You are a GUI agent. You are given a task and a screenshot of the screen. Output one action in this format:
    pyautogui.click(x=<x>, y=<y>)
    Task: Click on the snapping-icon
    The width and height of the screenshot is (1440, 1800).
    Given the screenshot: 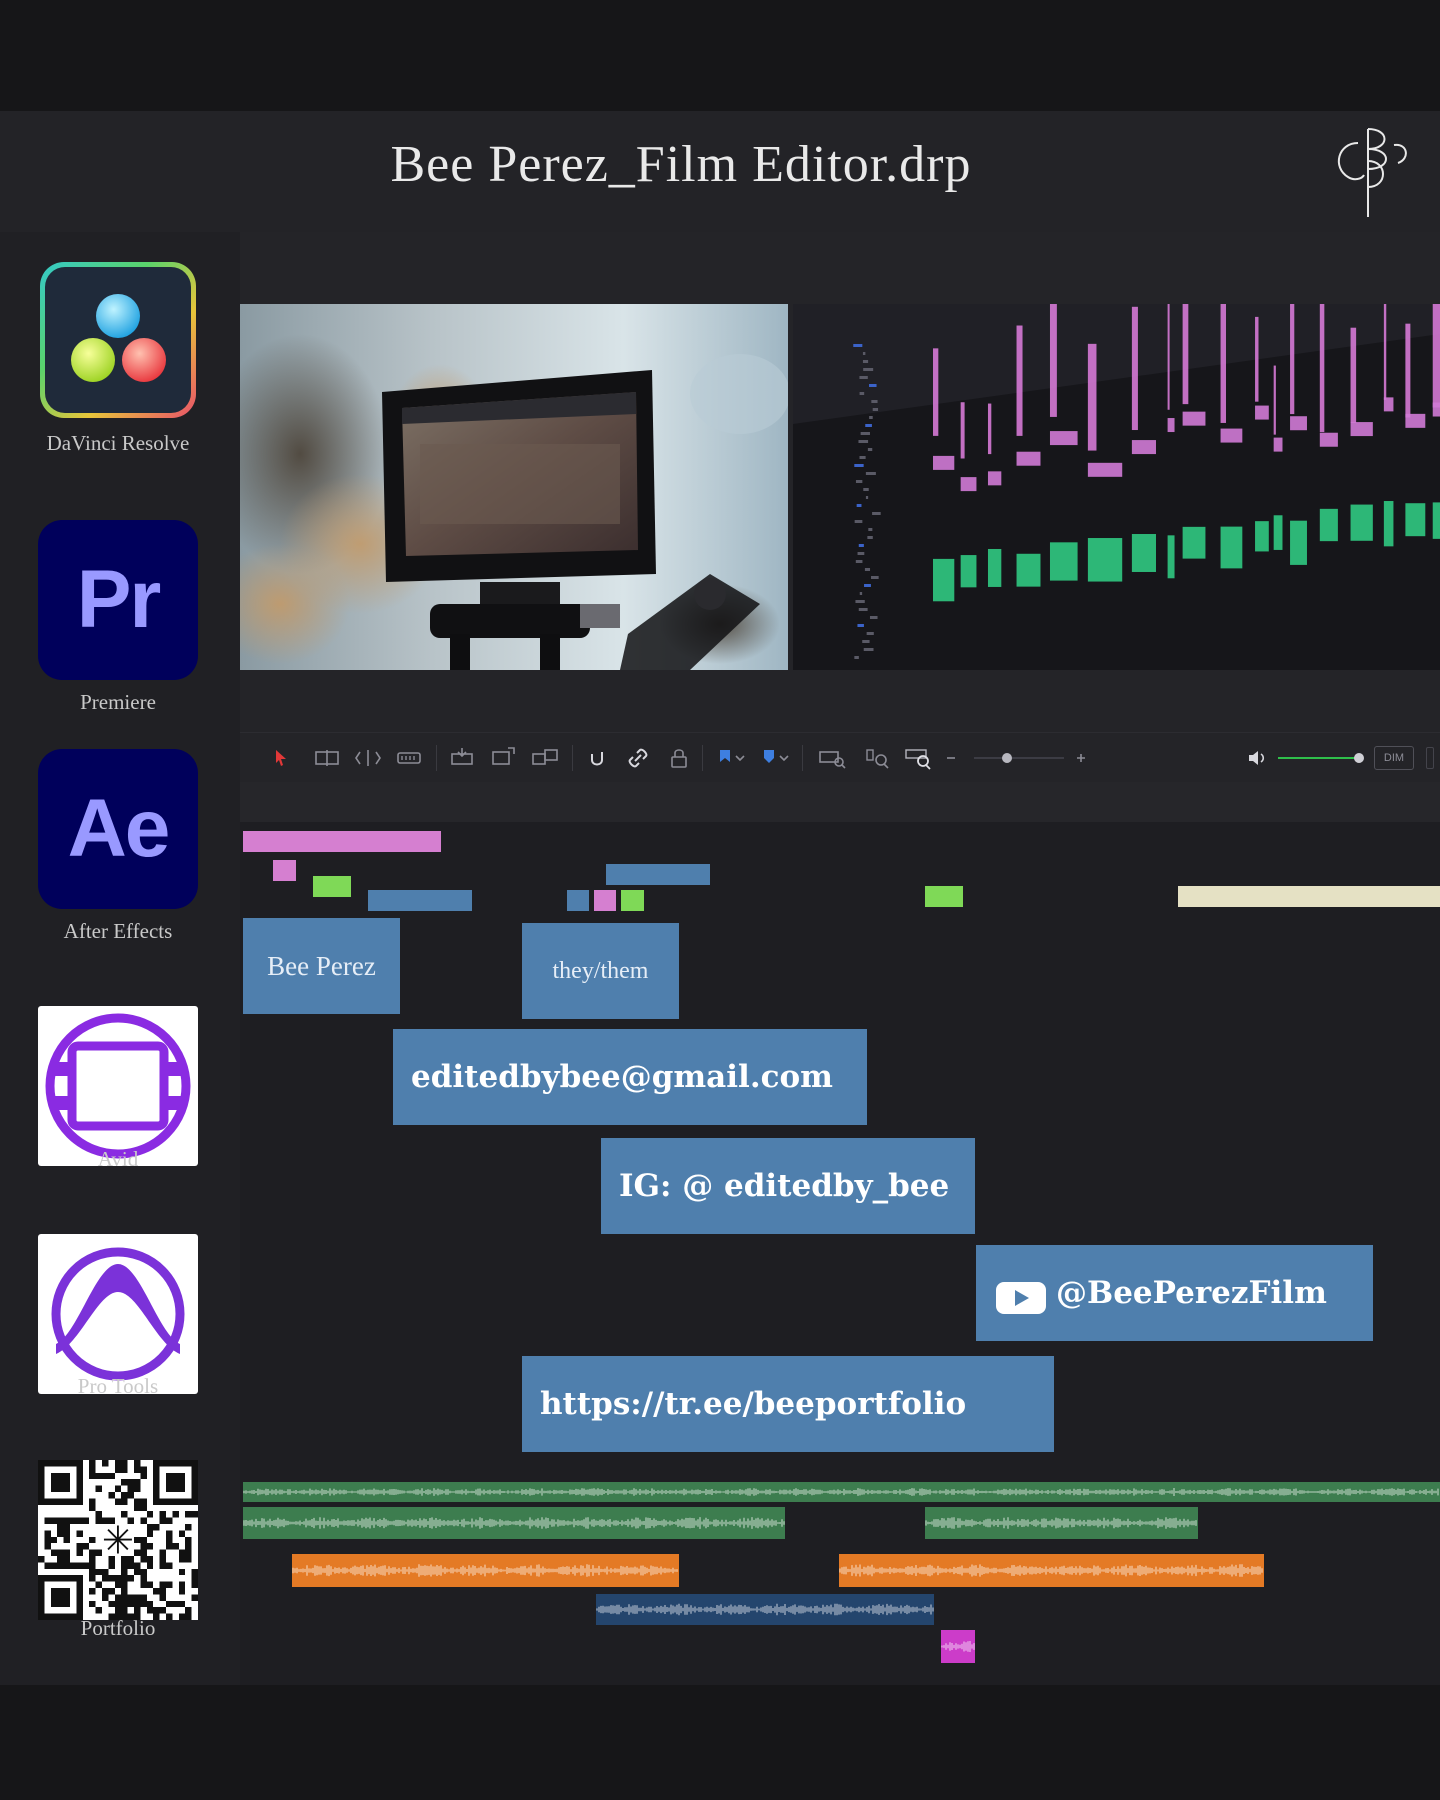 What is the action you would take?
    pyautogui.click(x=598, y=758)
    